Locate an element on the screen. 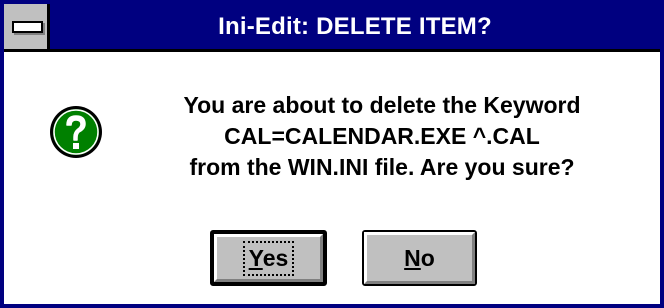 Image resolution: width=664 pixels, height=308 pixels. system-menu-icon is located at coordinates (27, 27).